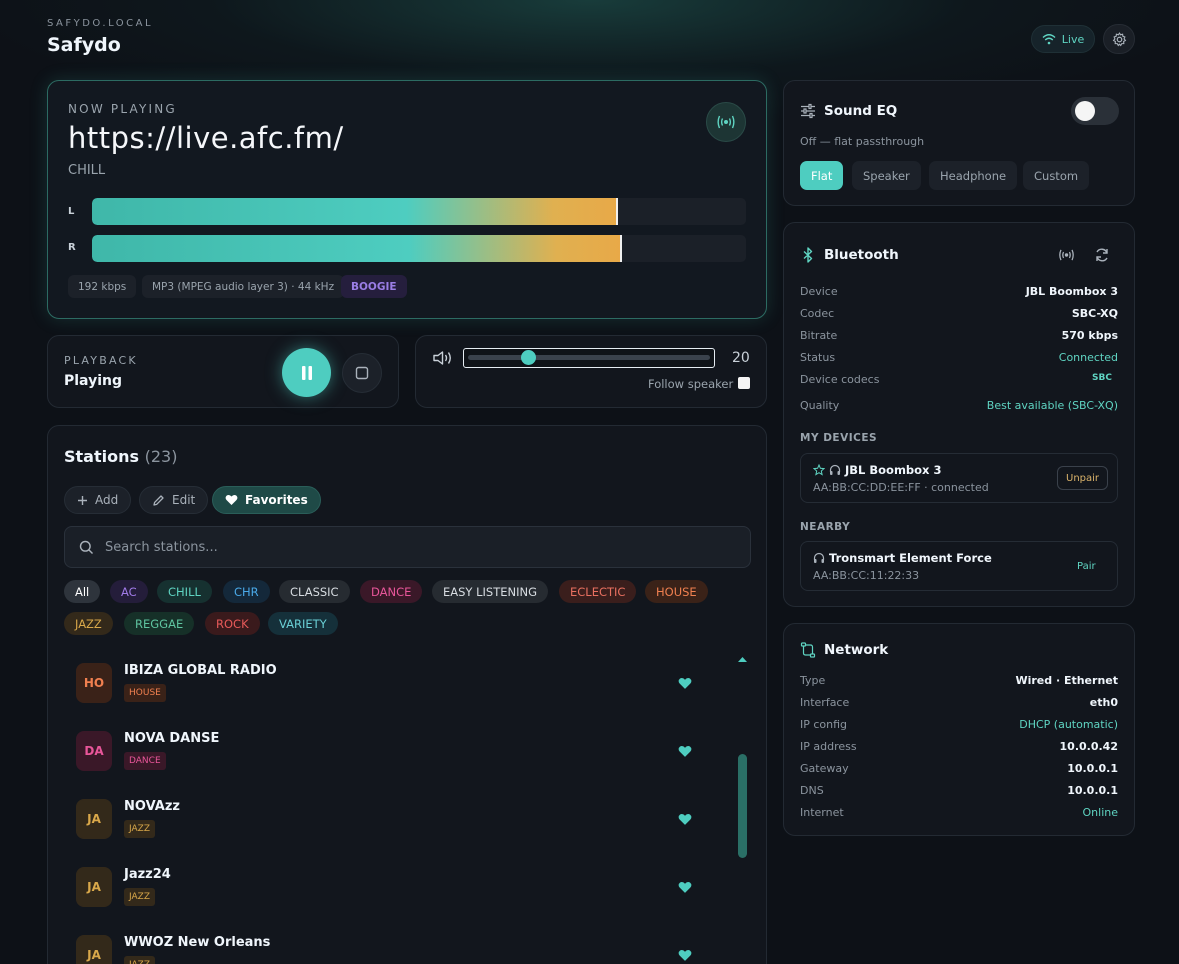 The height and width of the screenshot is (964, 1179). Describe the element at coordinates (959, 291) in the screenshot. I see `bluetooth-field-device: Device JBL Boombox 3` at that location.